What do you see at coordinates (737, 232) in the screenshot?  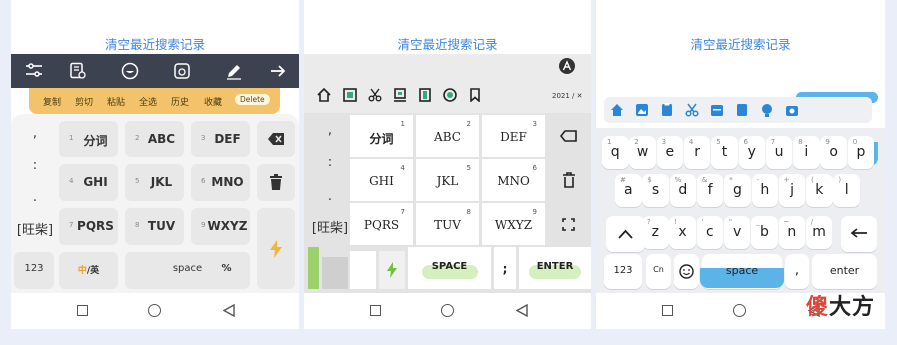 I see `key-v: " v` at bounding box center [737, 232].